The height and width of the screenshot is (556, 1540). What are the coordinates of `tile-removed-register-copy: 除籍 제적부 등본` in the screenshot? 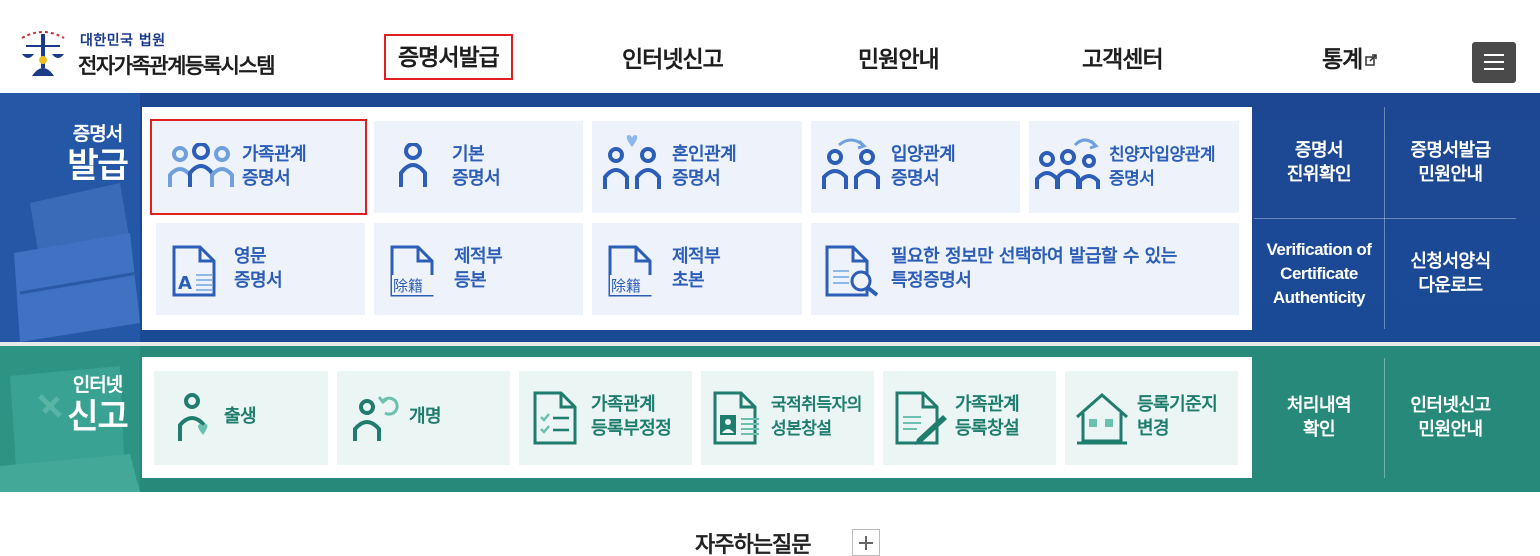 It's located at (478, 269).